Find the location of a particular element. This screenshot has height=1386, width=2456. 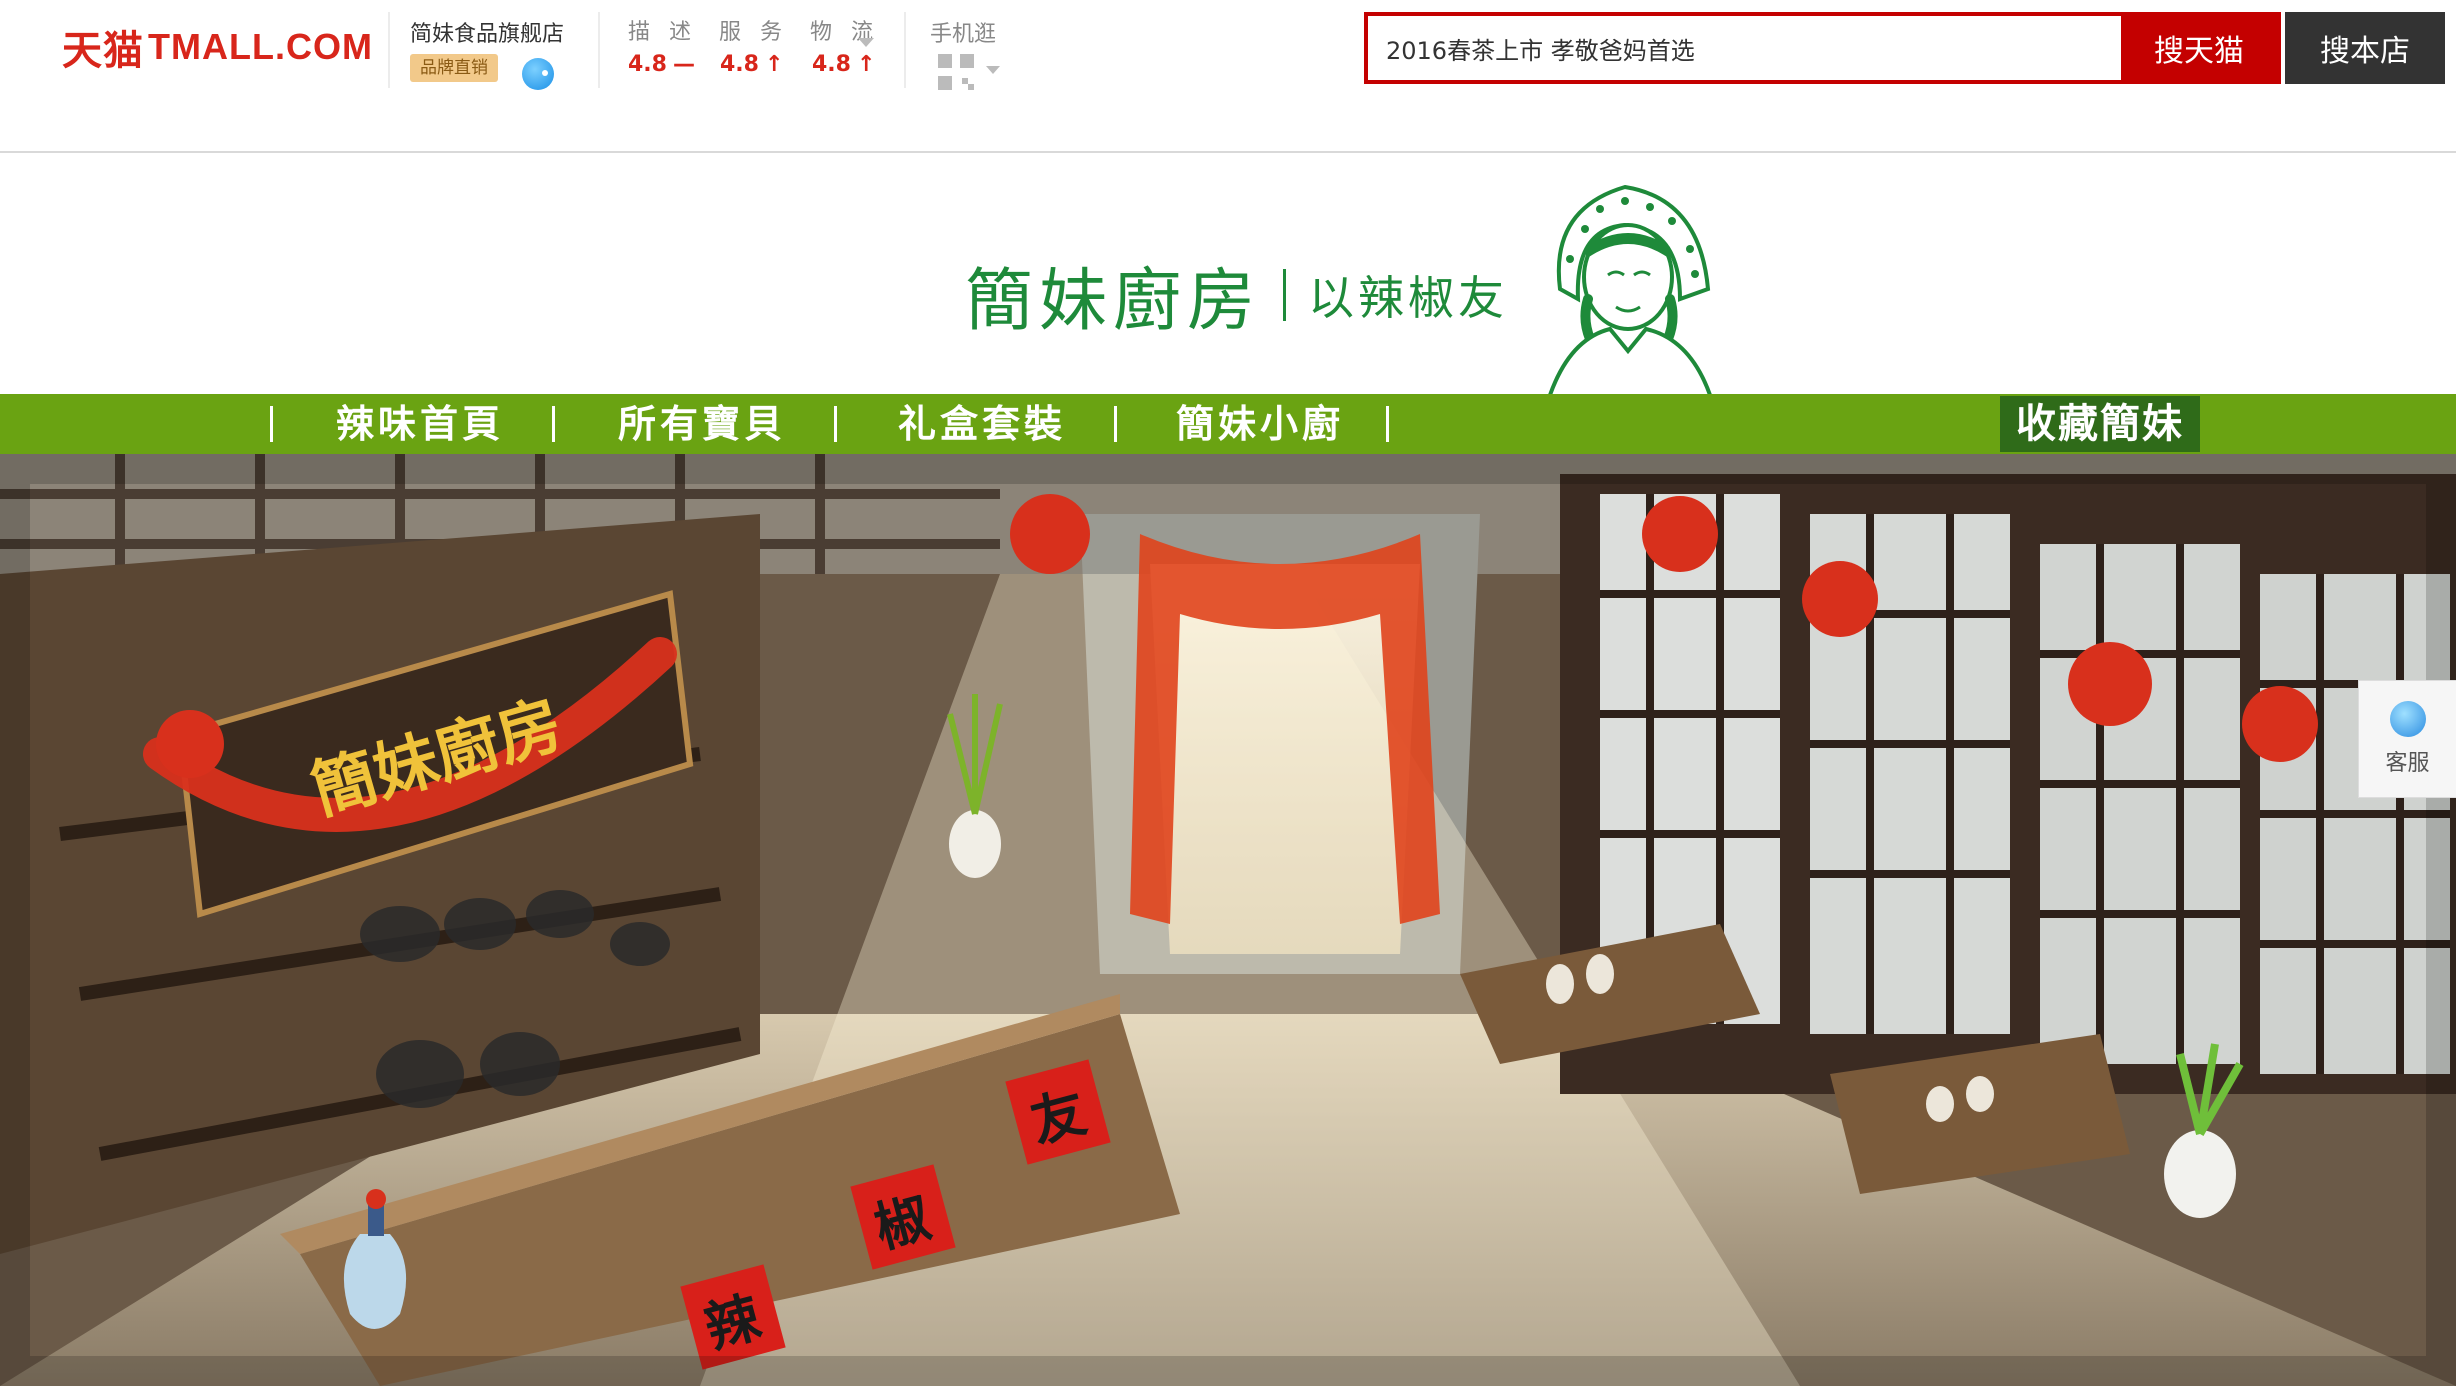

logo-en: TMALL.COM is located at coordinates (260, 46).